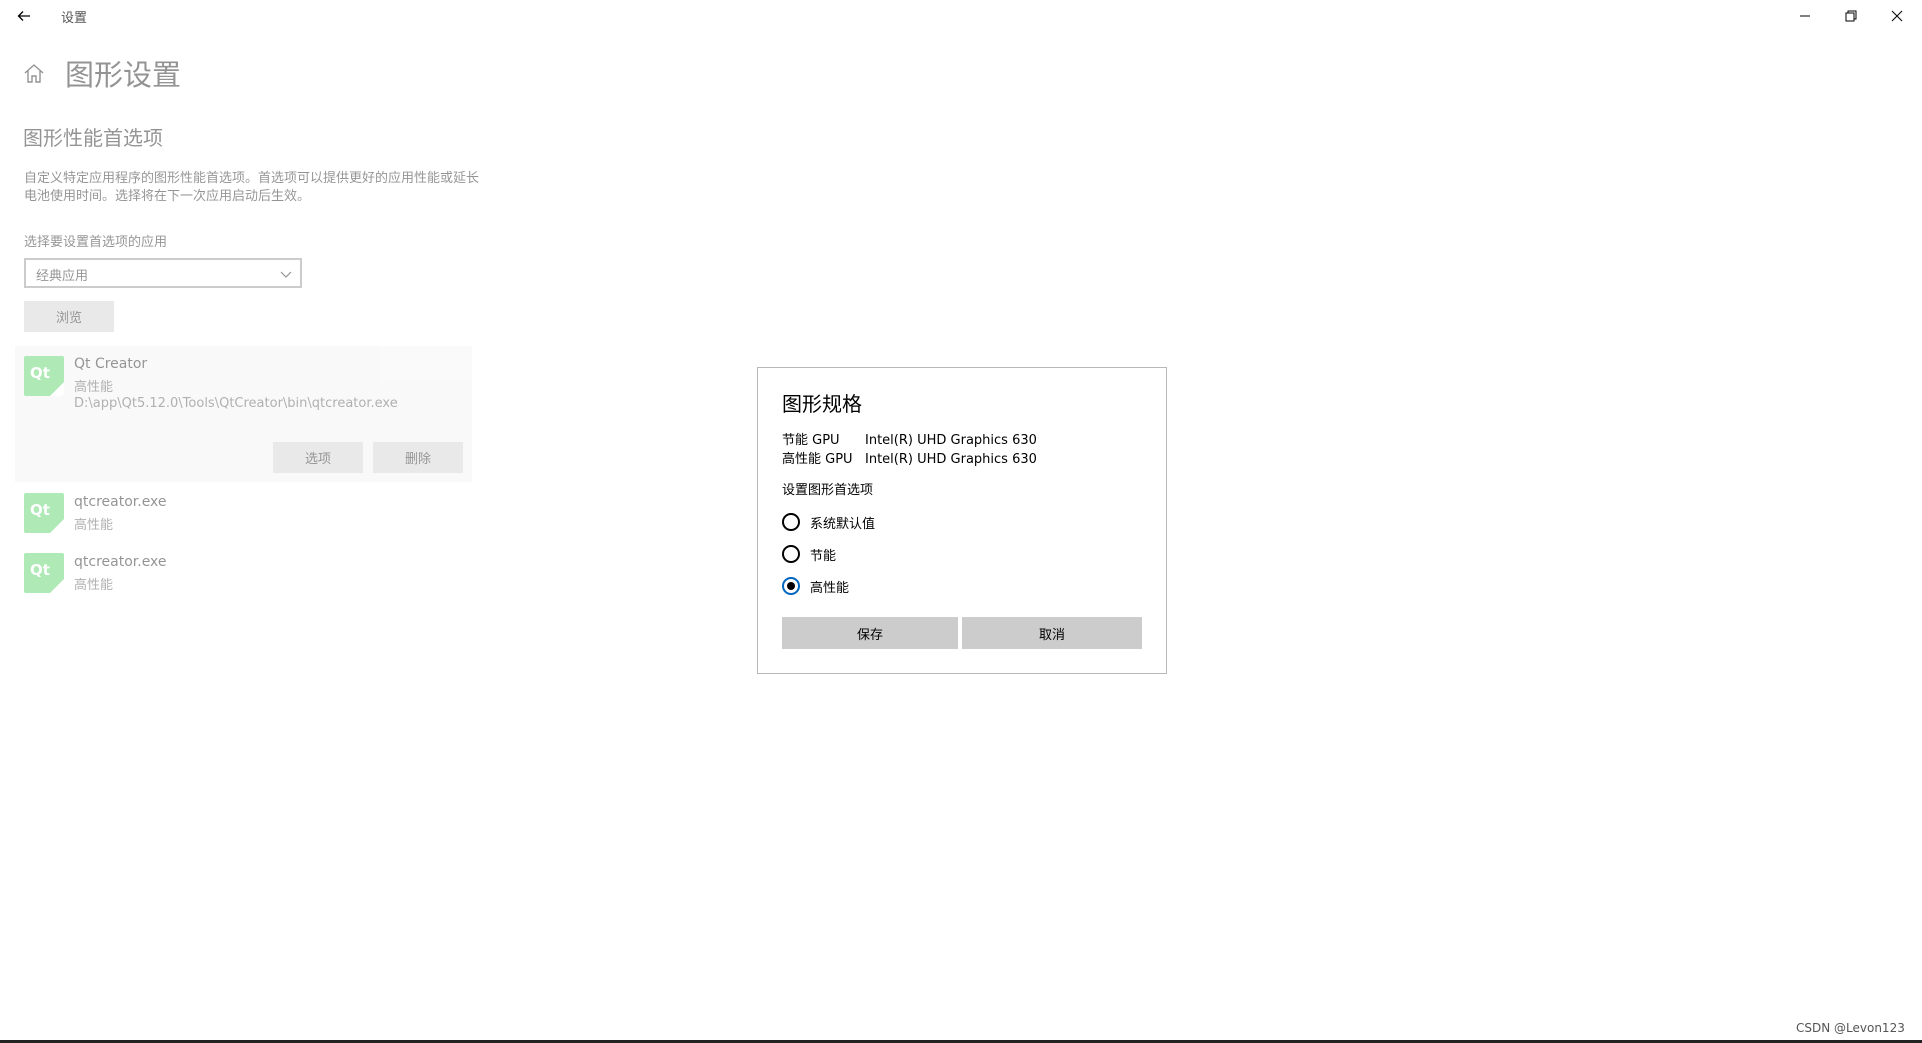  I want to click on home-icon, so click(34, 74).